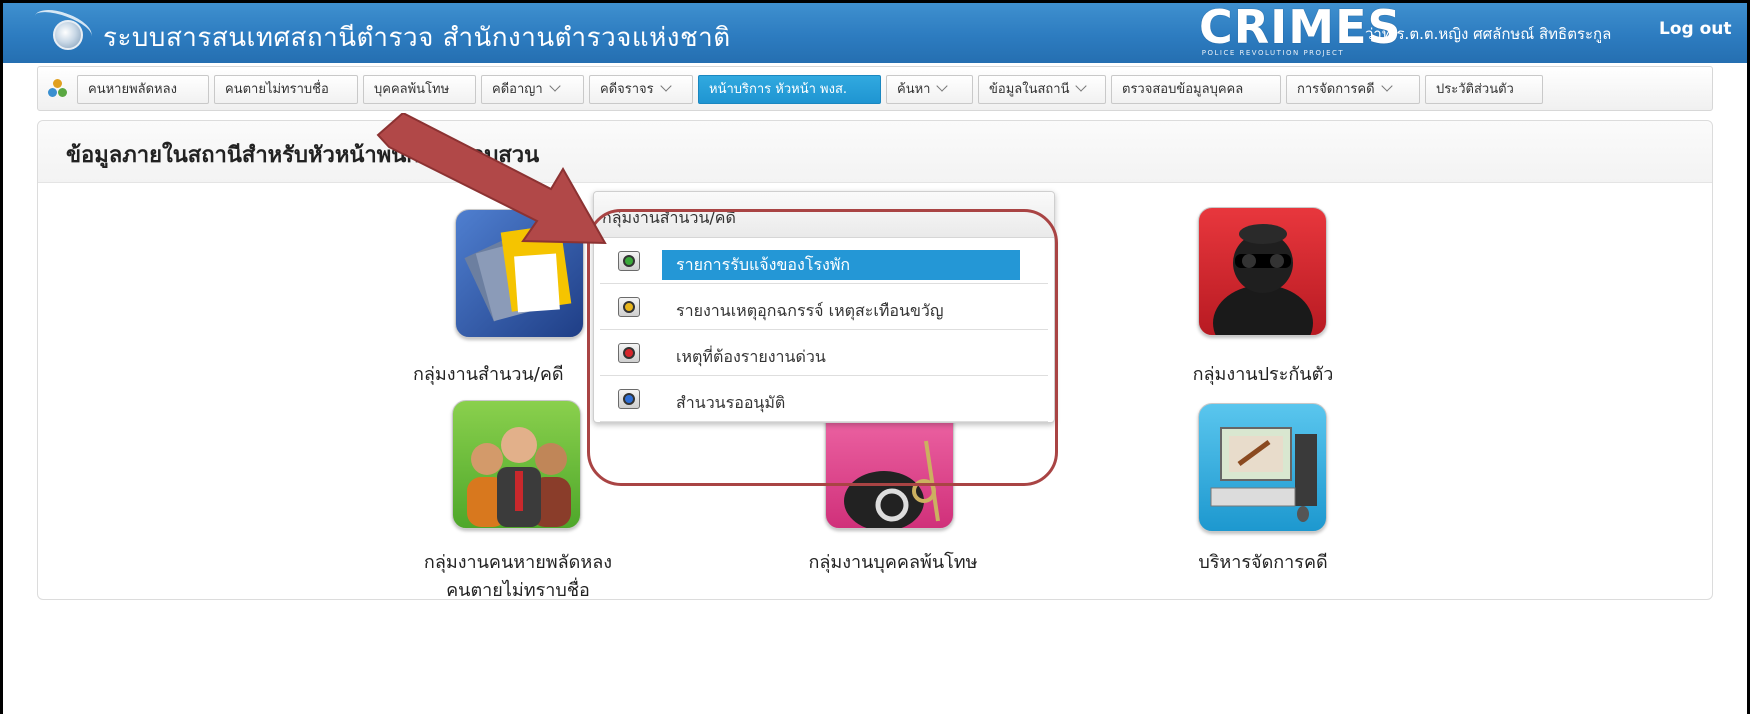  I want to click on popup-item-label: รายงานเหตุอุกฉกรรจ์ เหตุสะเทือนขวัญ, so click(810, 310).